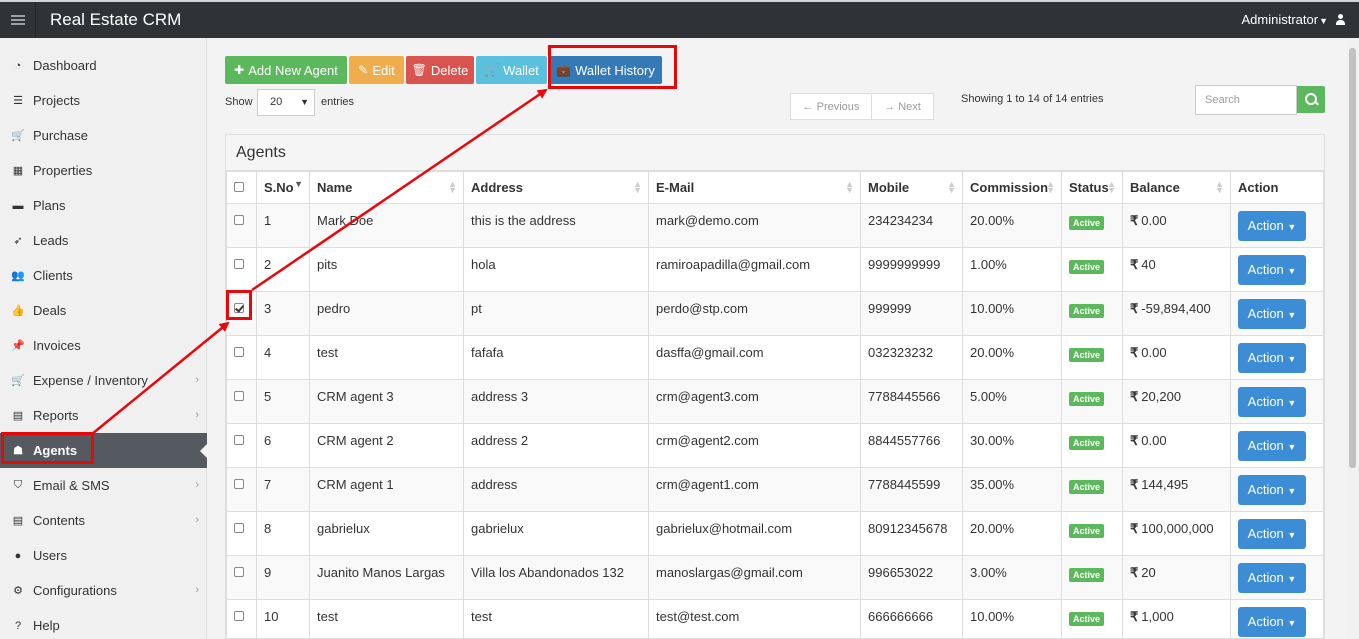 The width and height of the screenshot is (1359, 639). I want to click on column-header-action: Action, so click(1277, 187).